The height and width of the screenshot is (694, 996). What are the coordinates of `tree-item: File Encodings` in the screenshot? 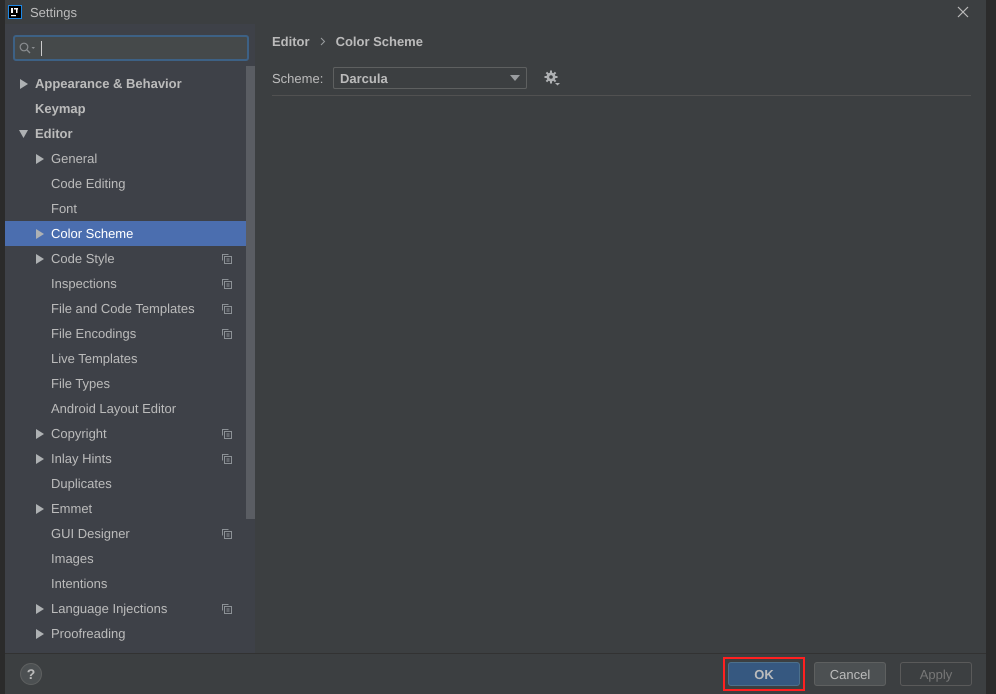 It's located at (125, 333).